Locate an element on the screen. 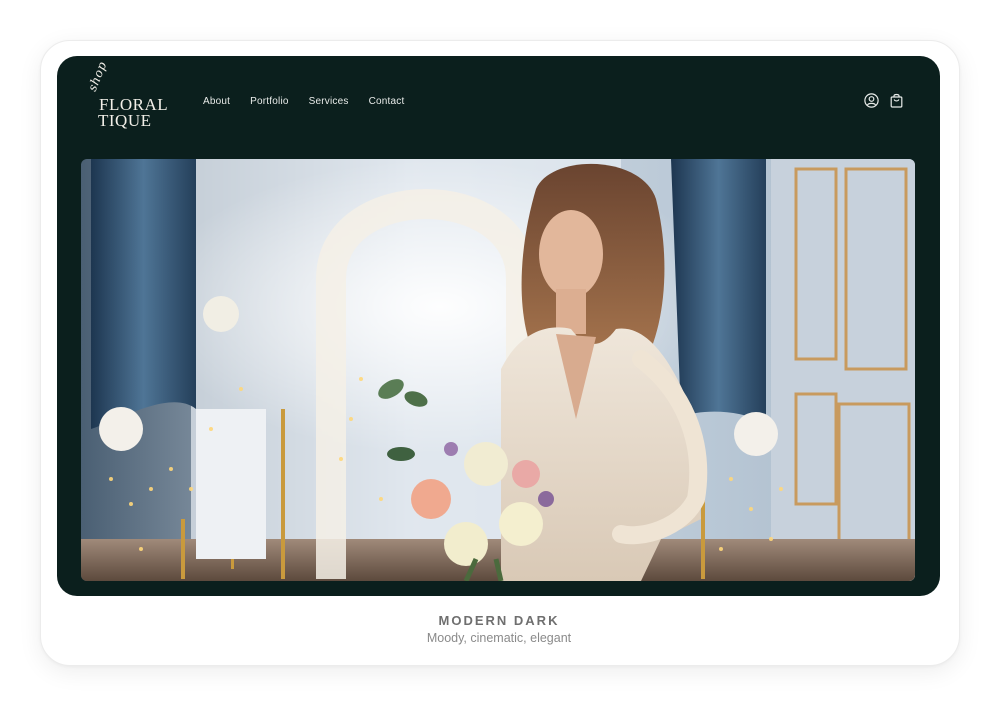 Image resolution: width=998 pixels, height=704 pixels. nav-item-services: Services is located at coordinates (329, 101).